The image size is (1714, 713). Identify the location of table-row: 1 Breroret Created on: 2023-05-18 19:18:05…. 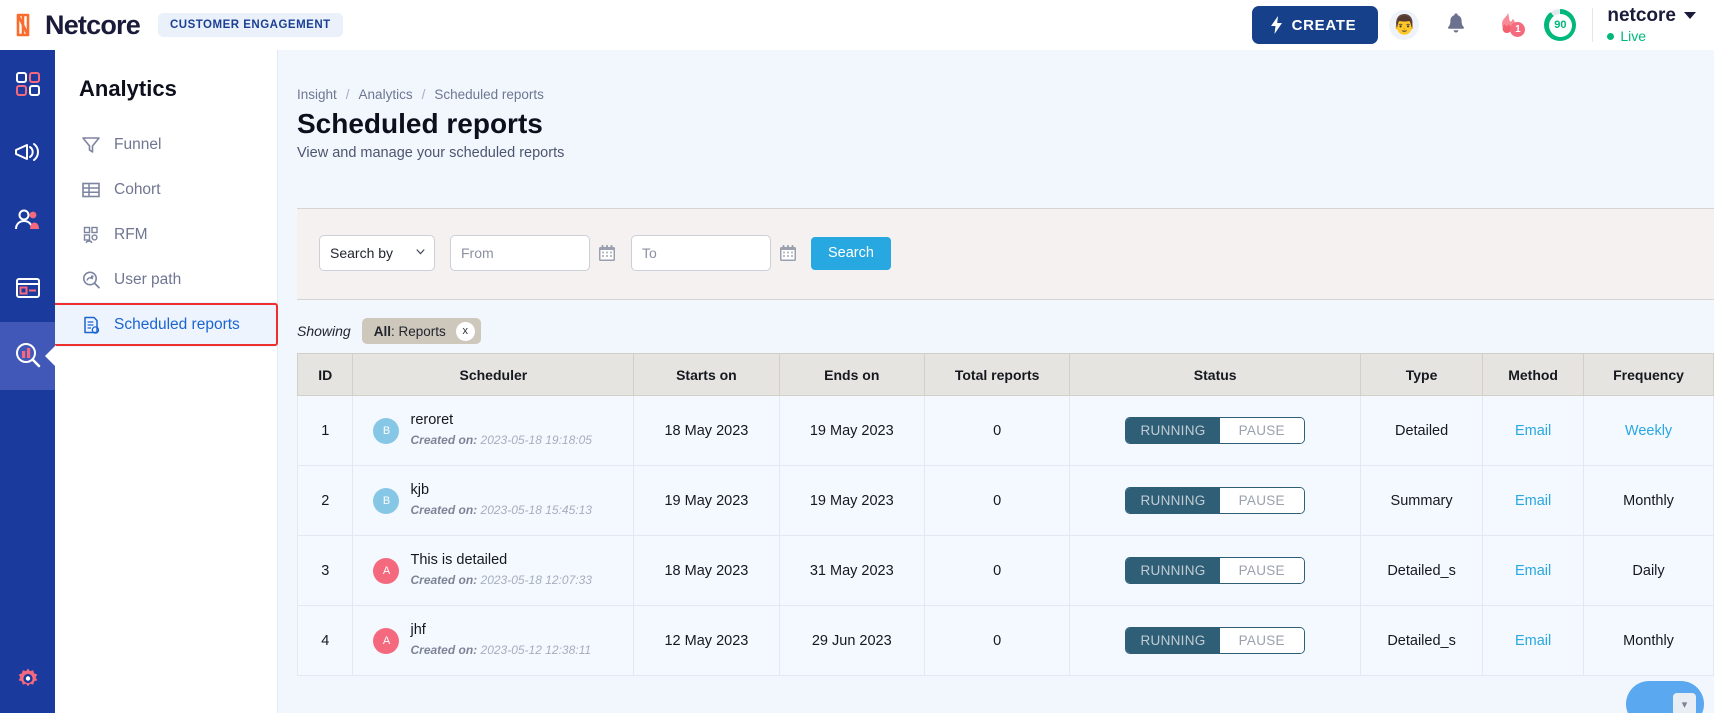
(1005, 430).